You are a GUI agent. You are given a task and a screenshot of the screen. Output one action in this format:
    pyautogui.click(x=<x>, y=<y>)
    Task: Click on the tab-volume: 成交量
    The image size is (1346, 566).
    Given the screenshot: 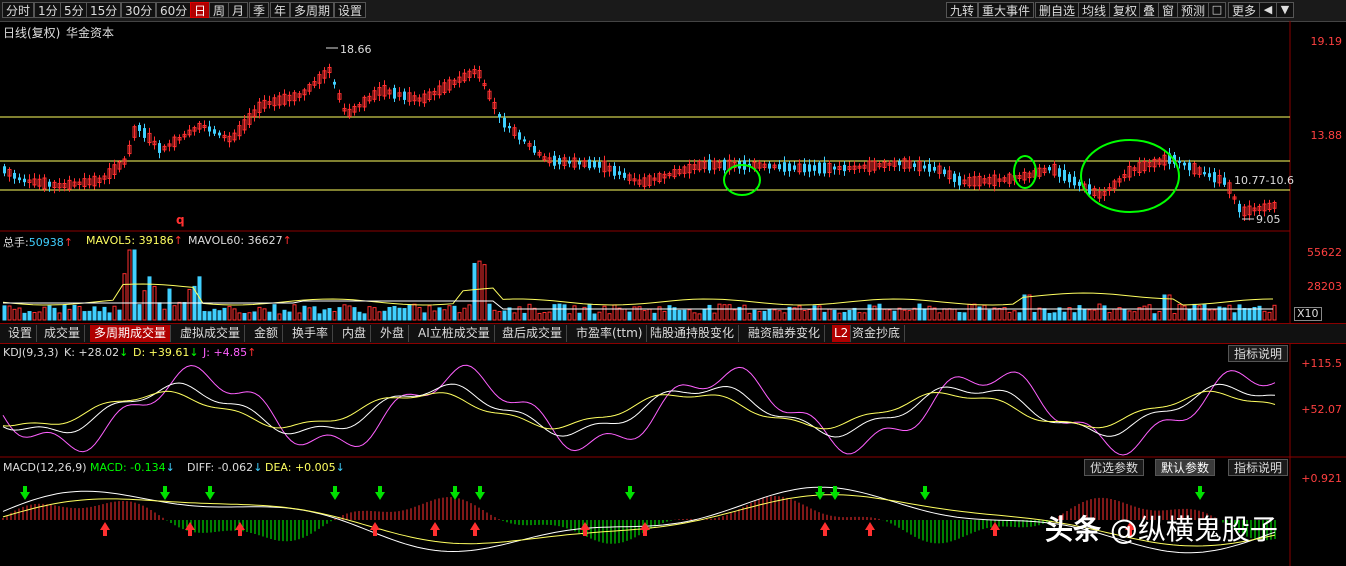 What is the action you would take?
    pyautogui.click(x=63, y=333)
    